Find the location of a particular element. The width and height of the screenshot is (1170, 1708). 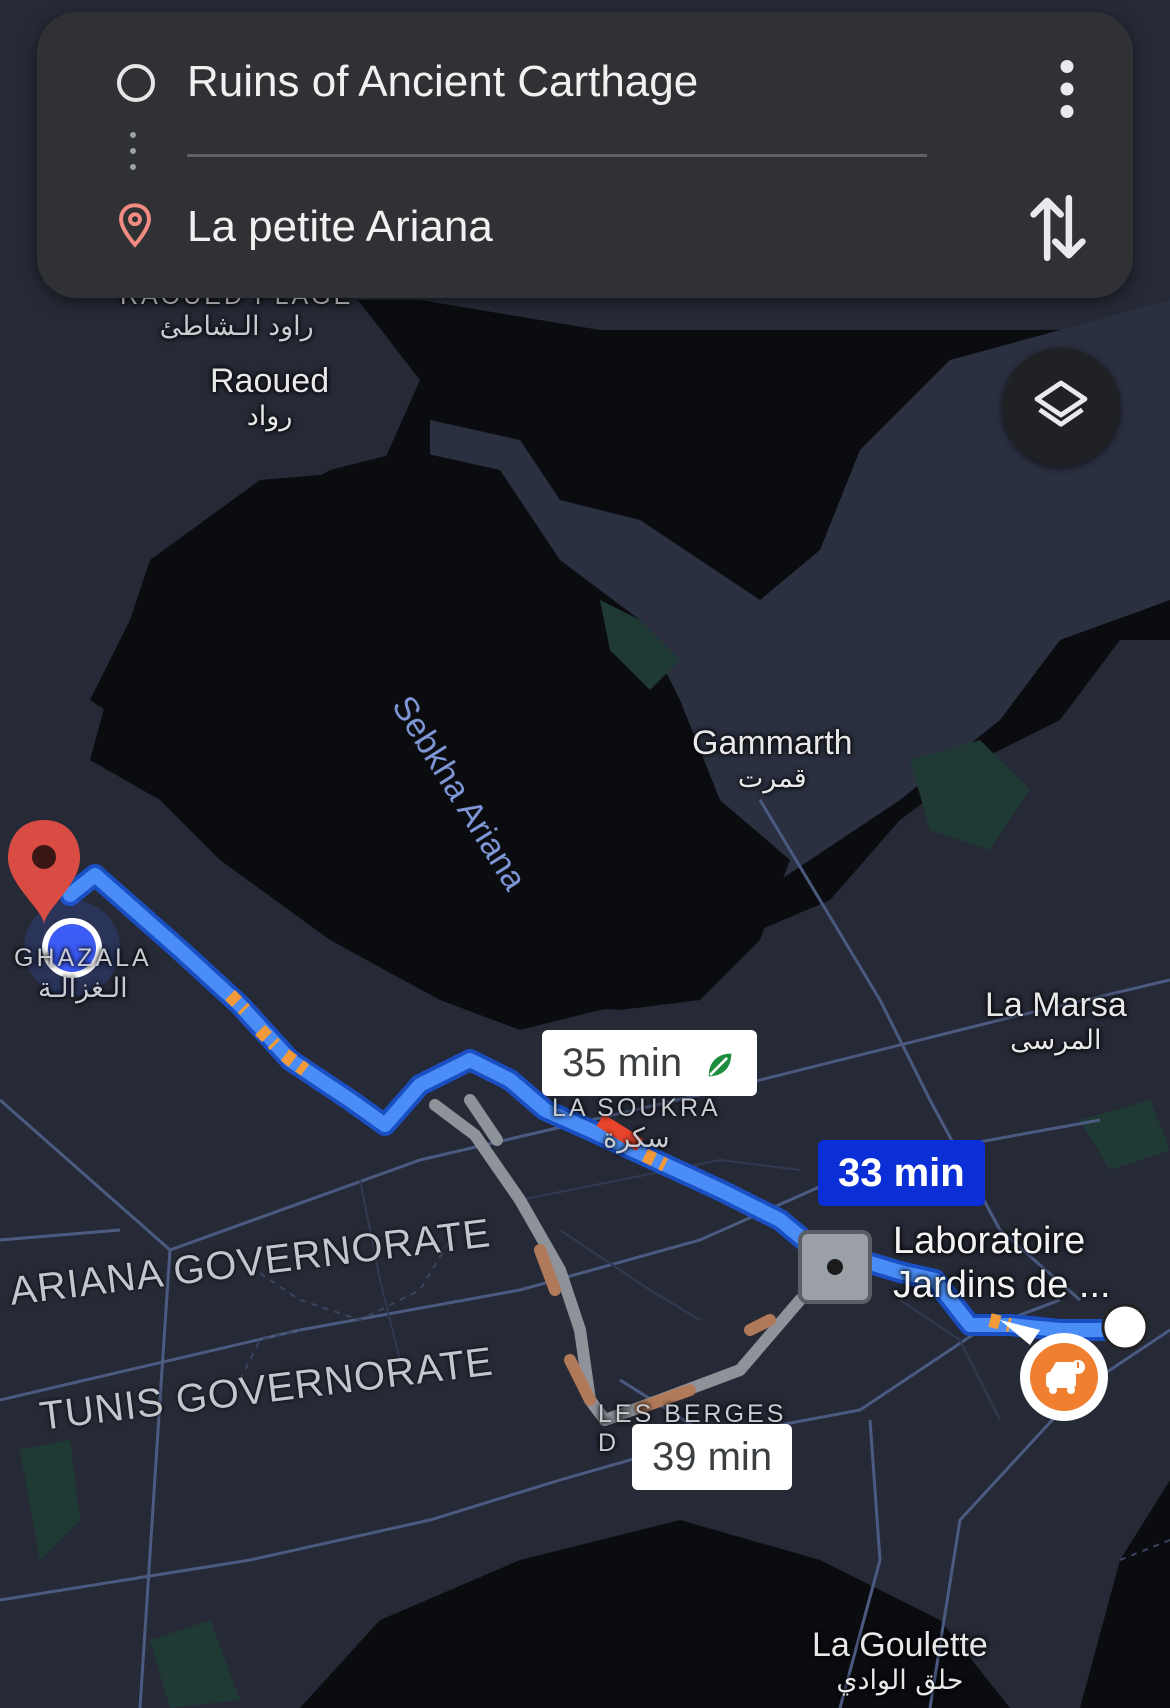

origin-field: Ruins of Ancient Carthage is located at coordinates (442, 82).